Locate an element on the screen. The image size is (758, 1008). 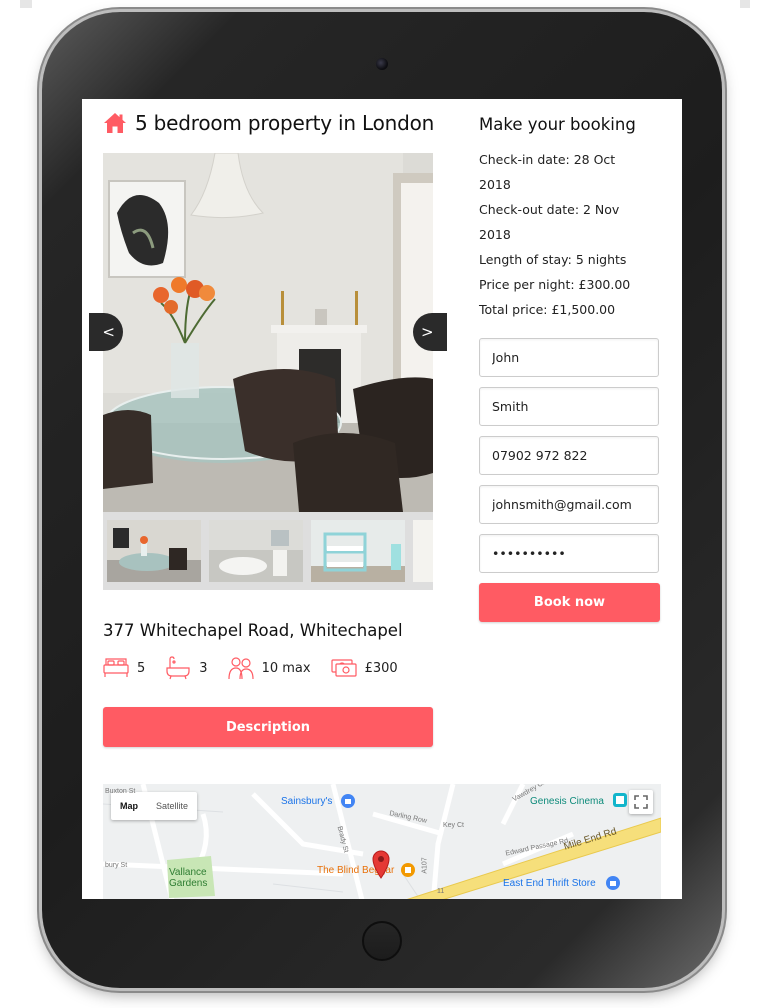
page-title: 5 bedroom property in London is located at coordinates (285, 123).